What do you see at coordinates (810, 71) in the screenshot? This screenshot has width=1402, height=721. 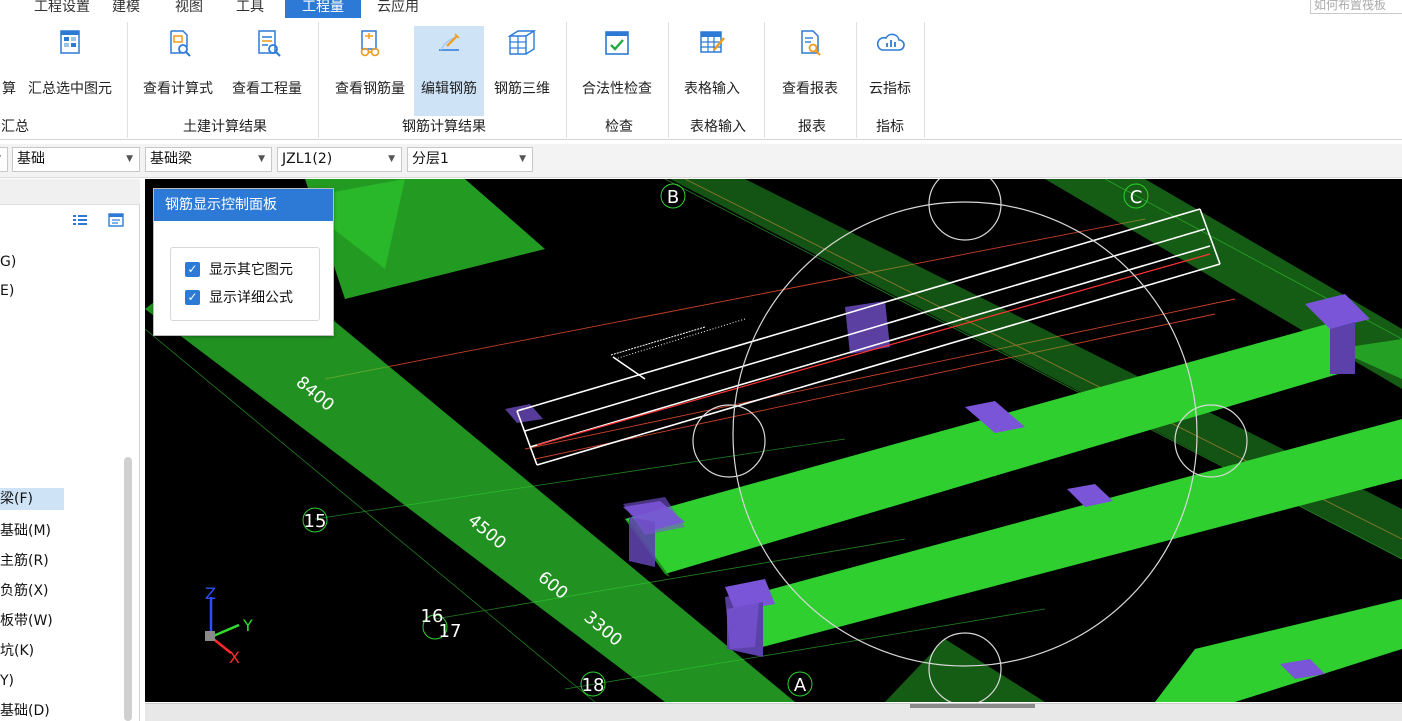 I see `view-report-button: 查看报表` at bounding box center [810, 71].